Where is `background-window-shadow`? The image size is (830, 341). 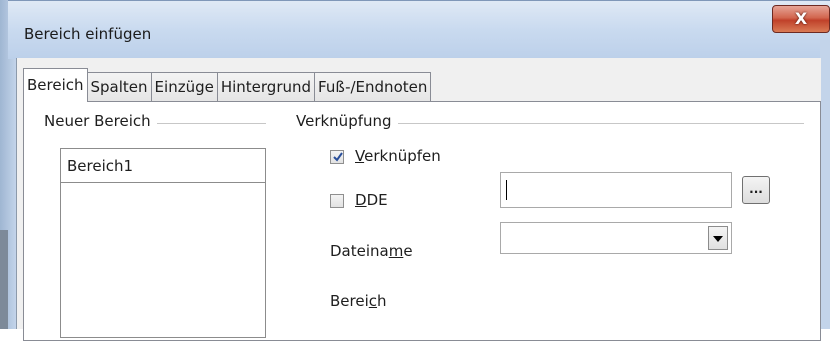
background-window-shadow is located at coordinates (4, 279).